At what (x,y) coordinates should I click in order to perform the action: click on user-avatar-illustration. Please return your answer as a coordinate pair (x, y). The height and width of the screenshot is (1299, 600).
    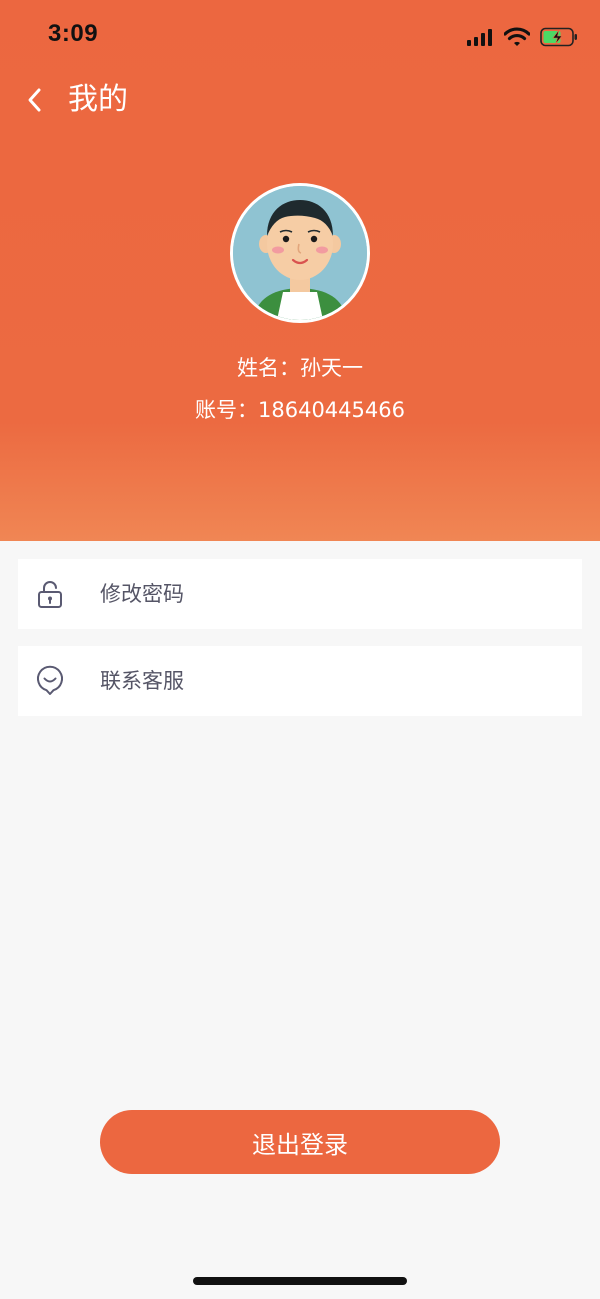
    Looking at the image, I should click on (300, 253).